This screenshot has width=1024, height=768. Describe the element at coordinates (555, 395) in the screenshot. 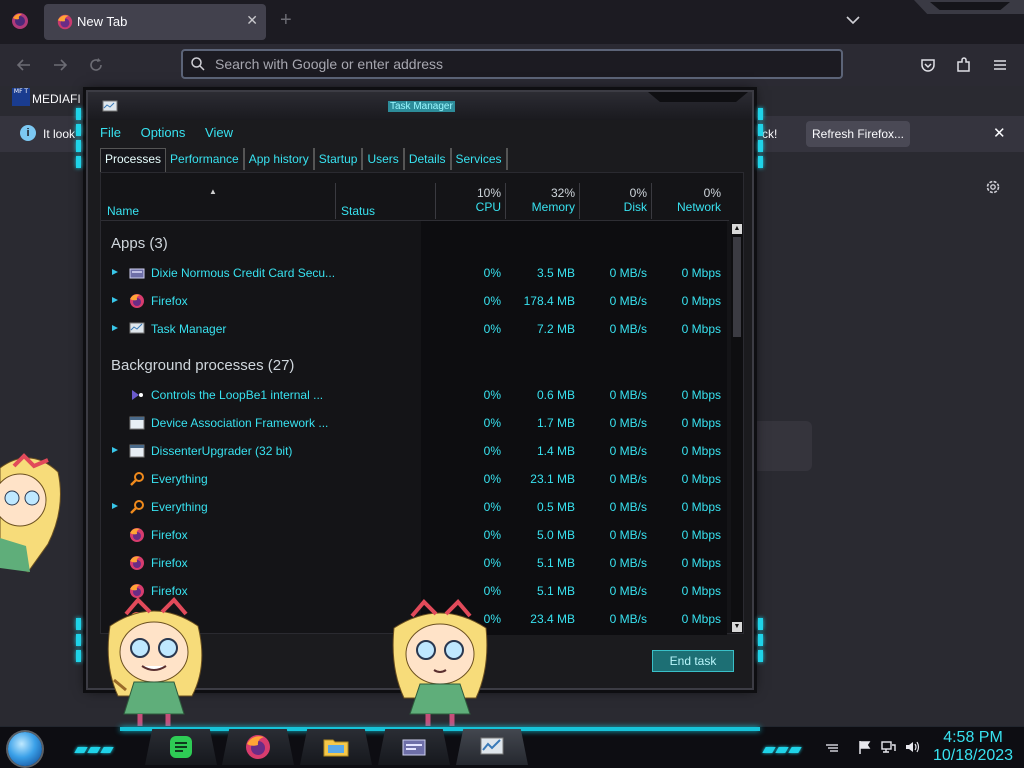

I see `process-memory: 0.6 MB` at that location.